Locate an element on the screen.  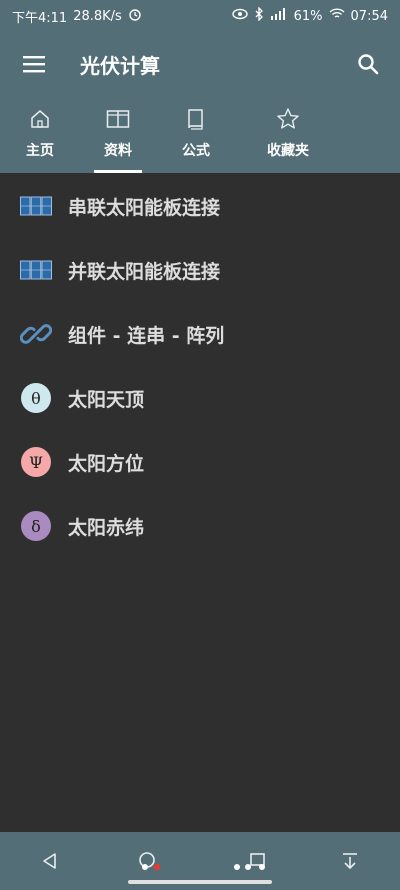
gesture-handle is located at coordinates (200, 882).